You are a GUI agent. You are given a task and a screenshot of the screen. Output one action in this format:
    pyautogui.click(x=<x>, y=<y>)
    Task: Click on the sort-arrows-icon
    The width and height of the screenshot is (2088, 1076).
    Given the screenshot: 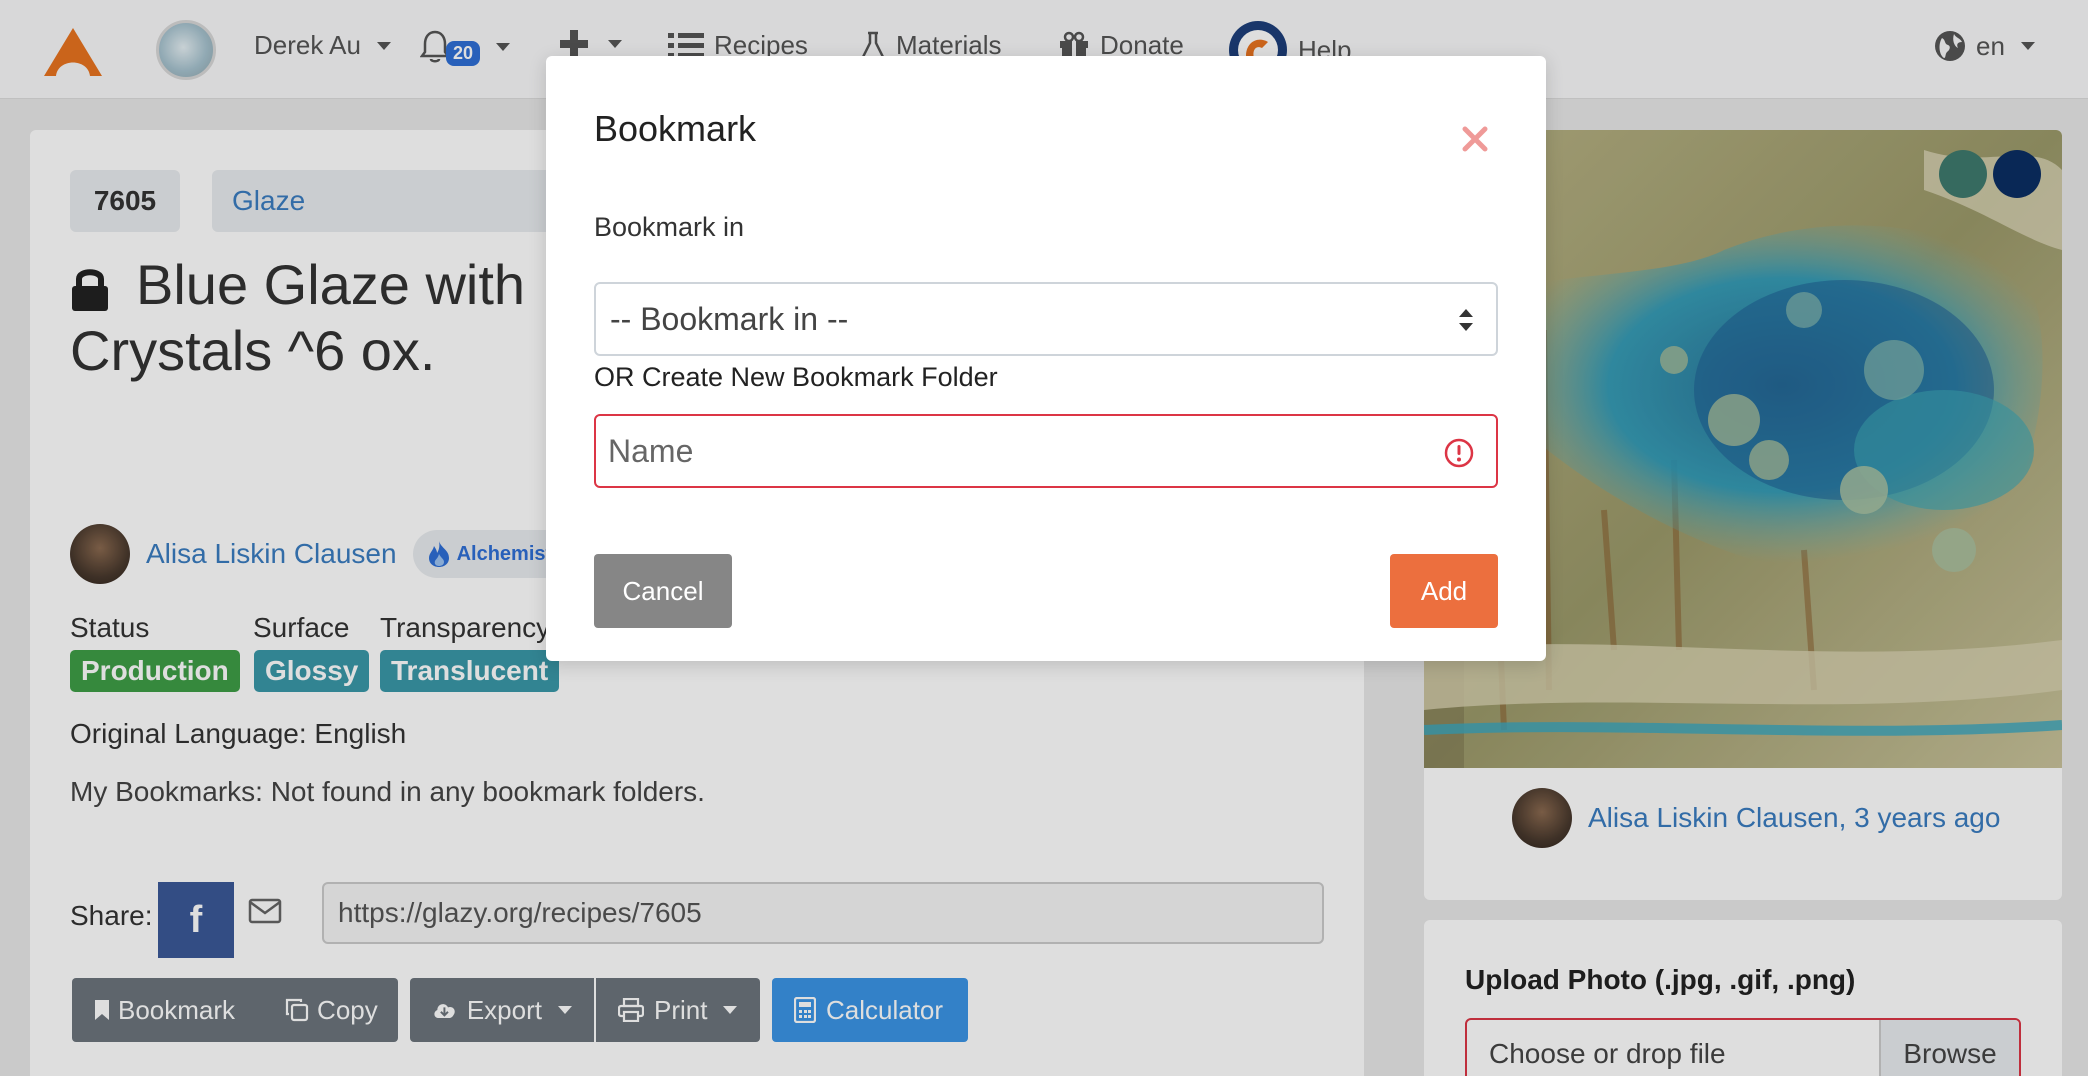 What is the action you would take?
    pyautogui.click(x=1466, y=320)
    